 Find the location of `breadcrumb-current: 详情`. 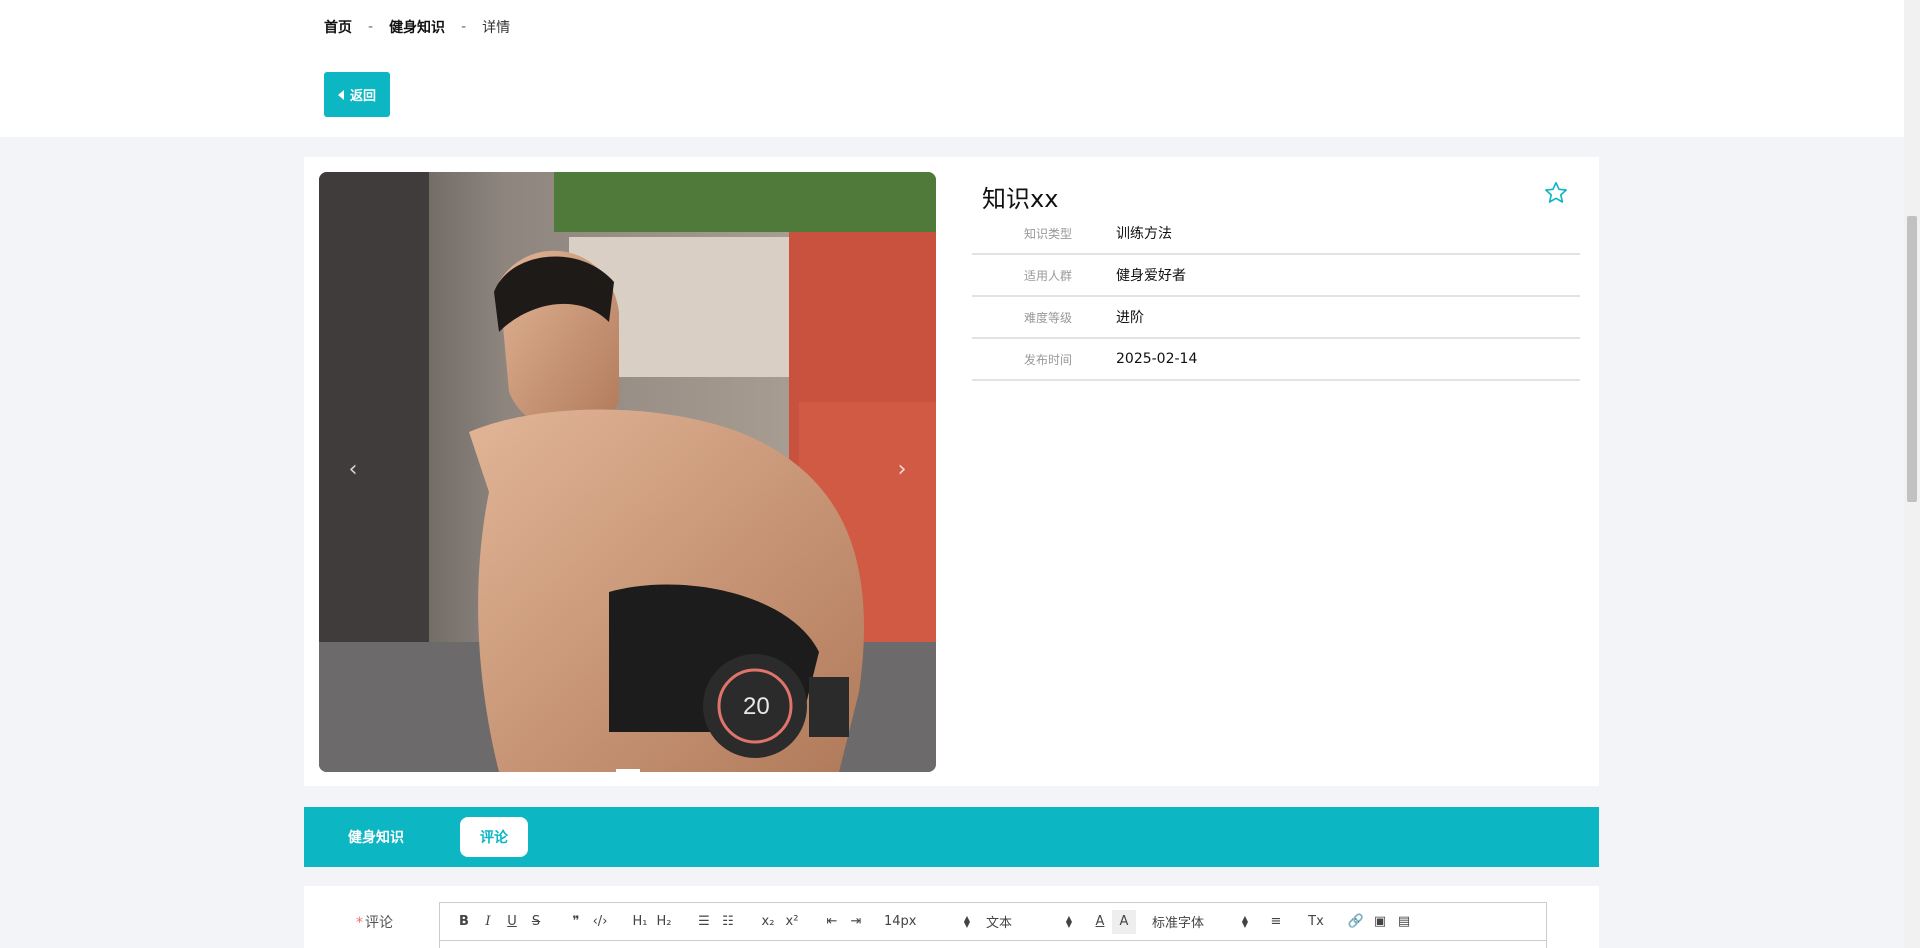

breadcrumb-current: 详情 is located at coordinates (496, 28).